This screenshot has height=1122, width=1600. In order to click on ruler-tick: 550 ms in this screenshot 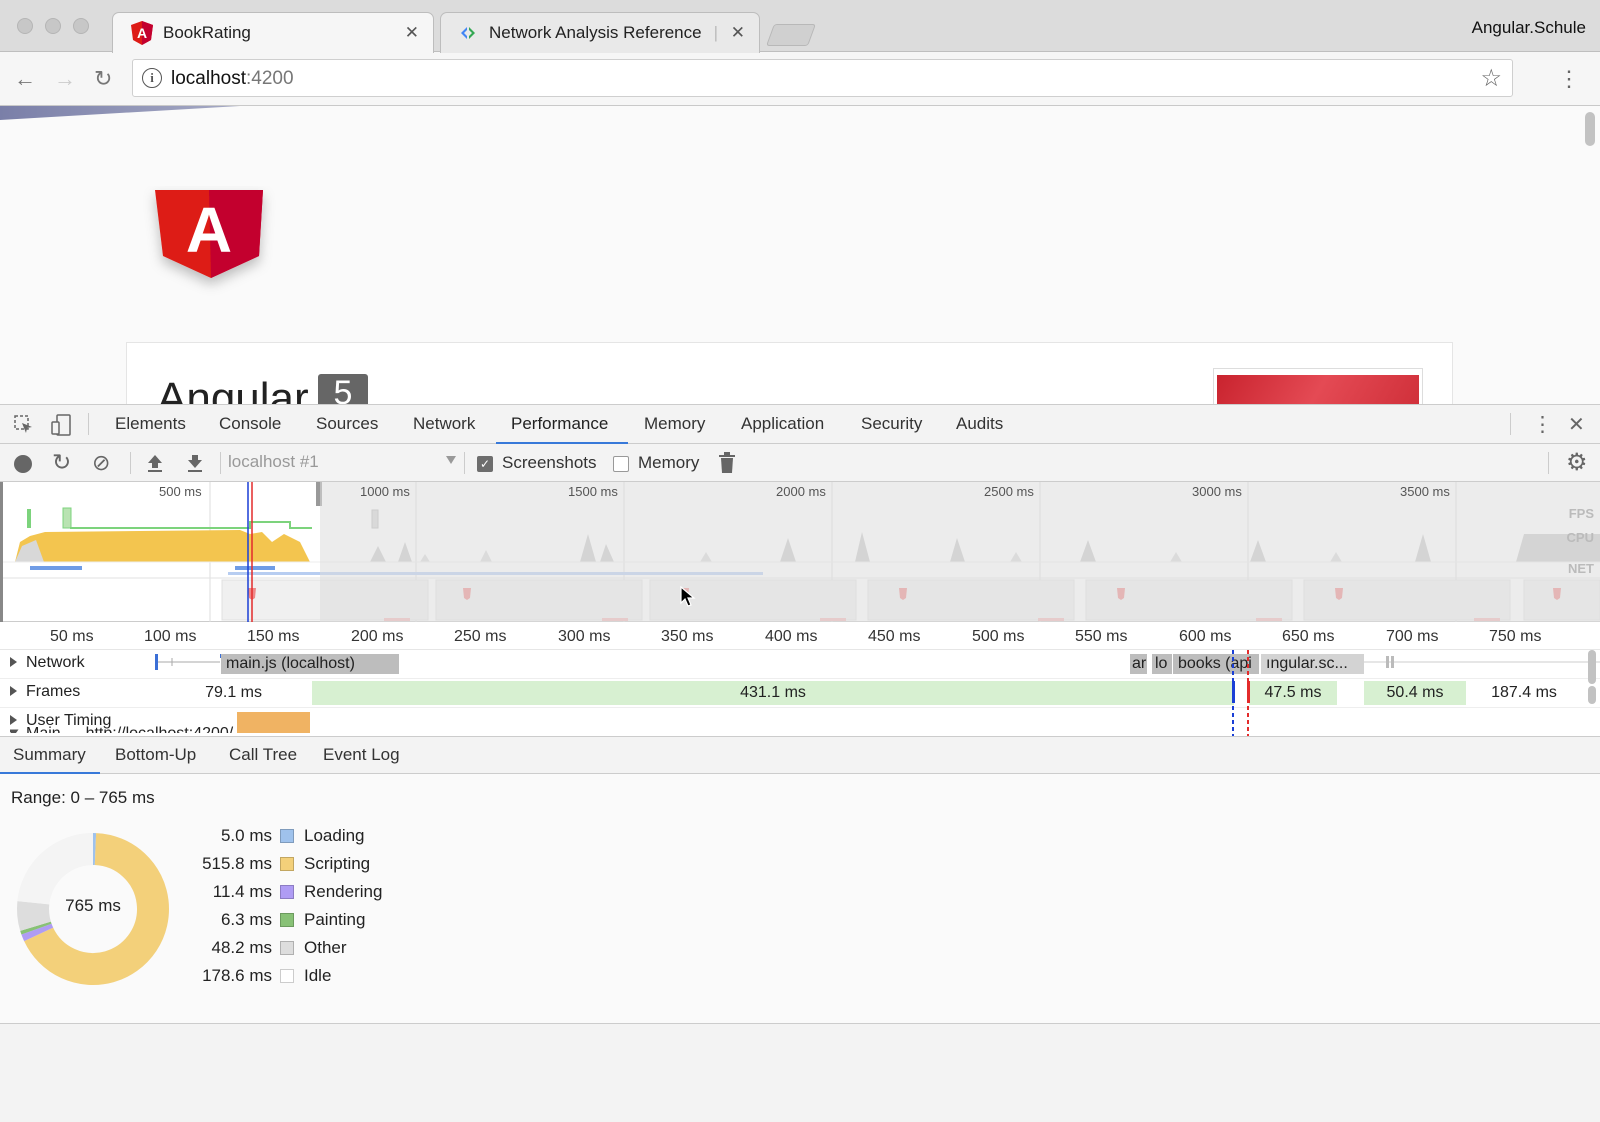, I will do `click(1101, 636)`.